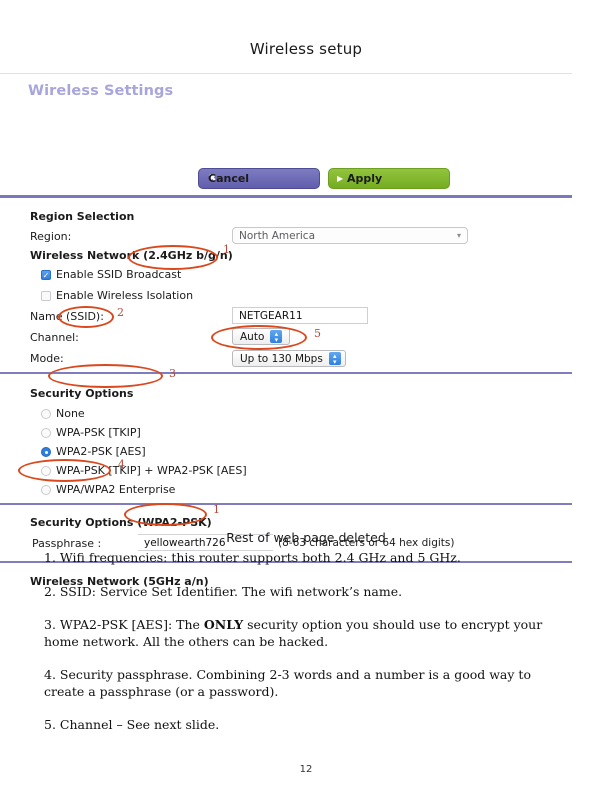 Image resolution: width=612 pixels, height=792 pixels. Describe the element at coordinates (82, 393) in the screenshot. I see `security-options-heading: Security Options` at that location.